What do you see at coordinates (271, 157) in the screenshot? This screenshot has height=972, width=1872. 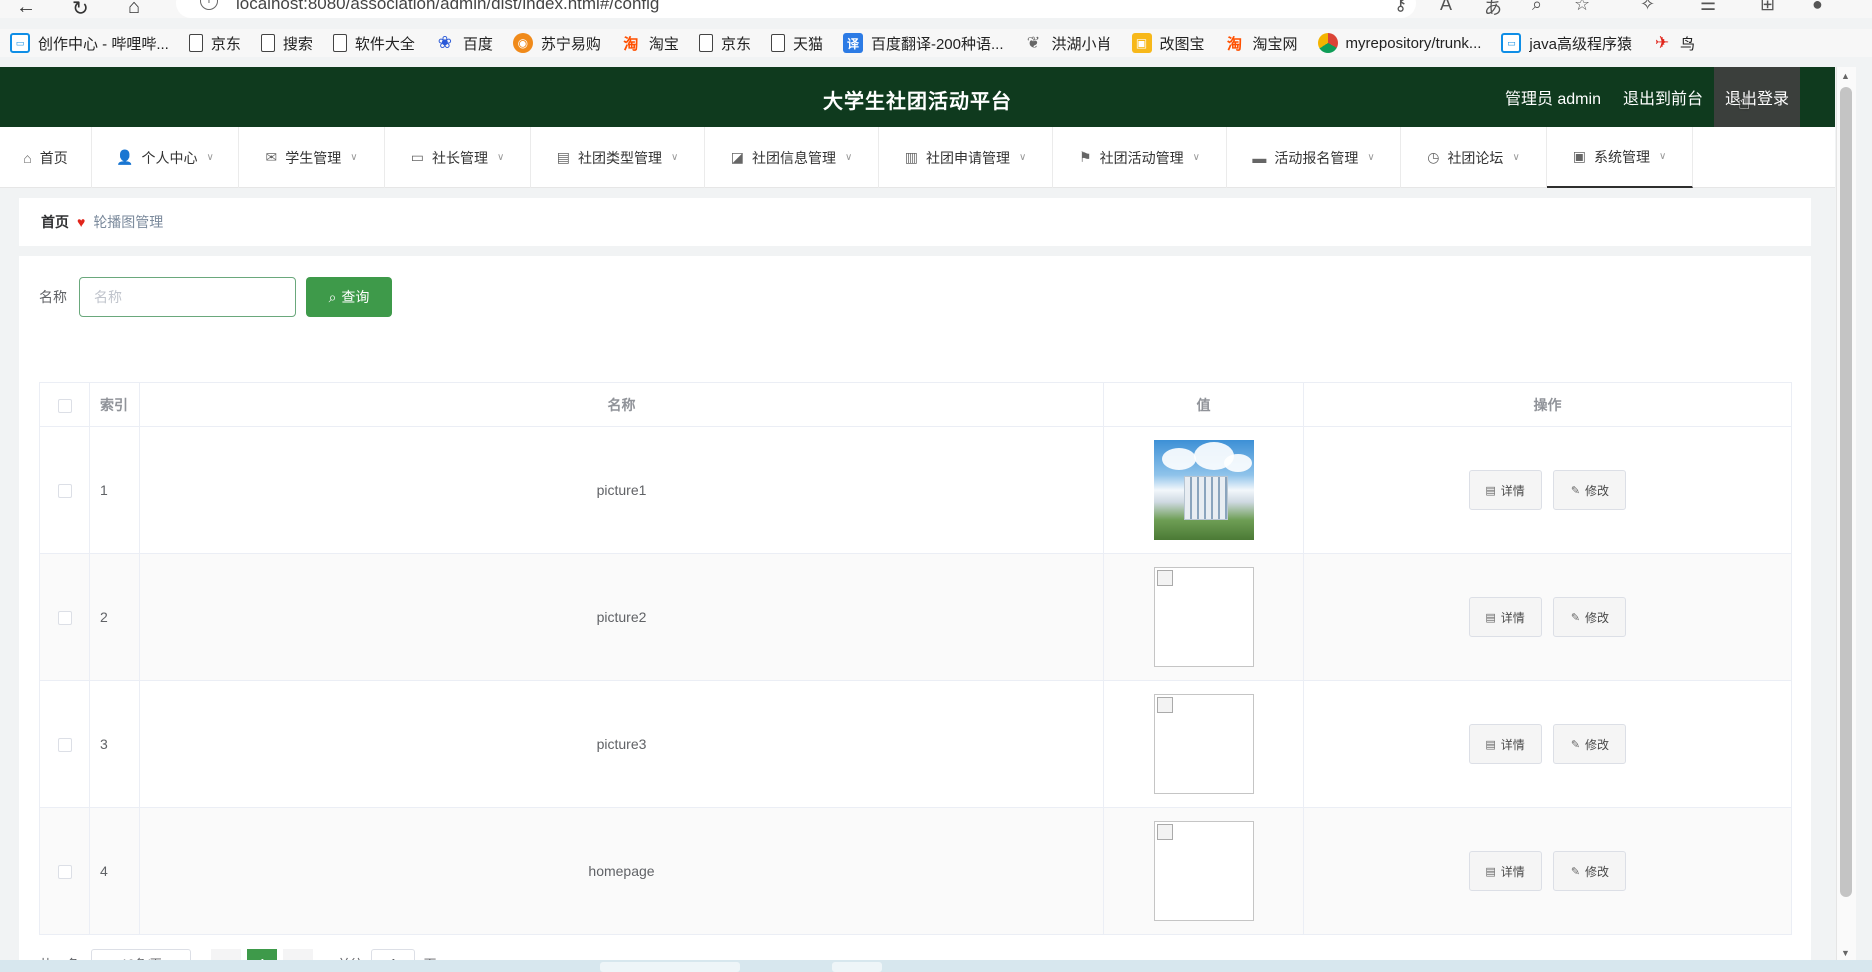 I see `mail-icon: ✉` at bounding box center [271, 157].